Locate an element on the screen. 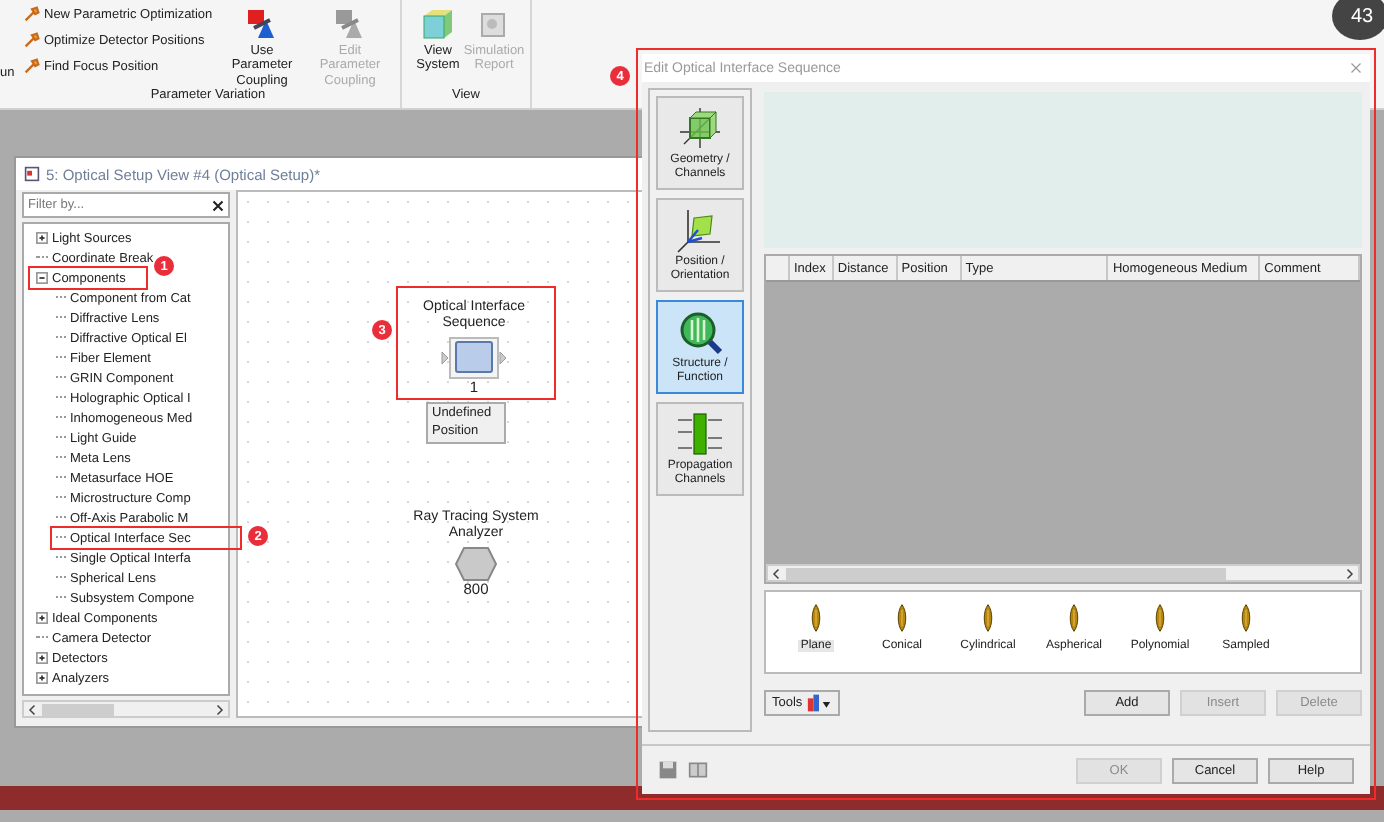 This screenshot has height=822, width=1384. notification-badge: 43 is located at coordinates (1358, 20).